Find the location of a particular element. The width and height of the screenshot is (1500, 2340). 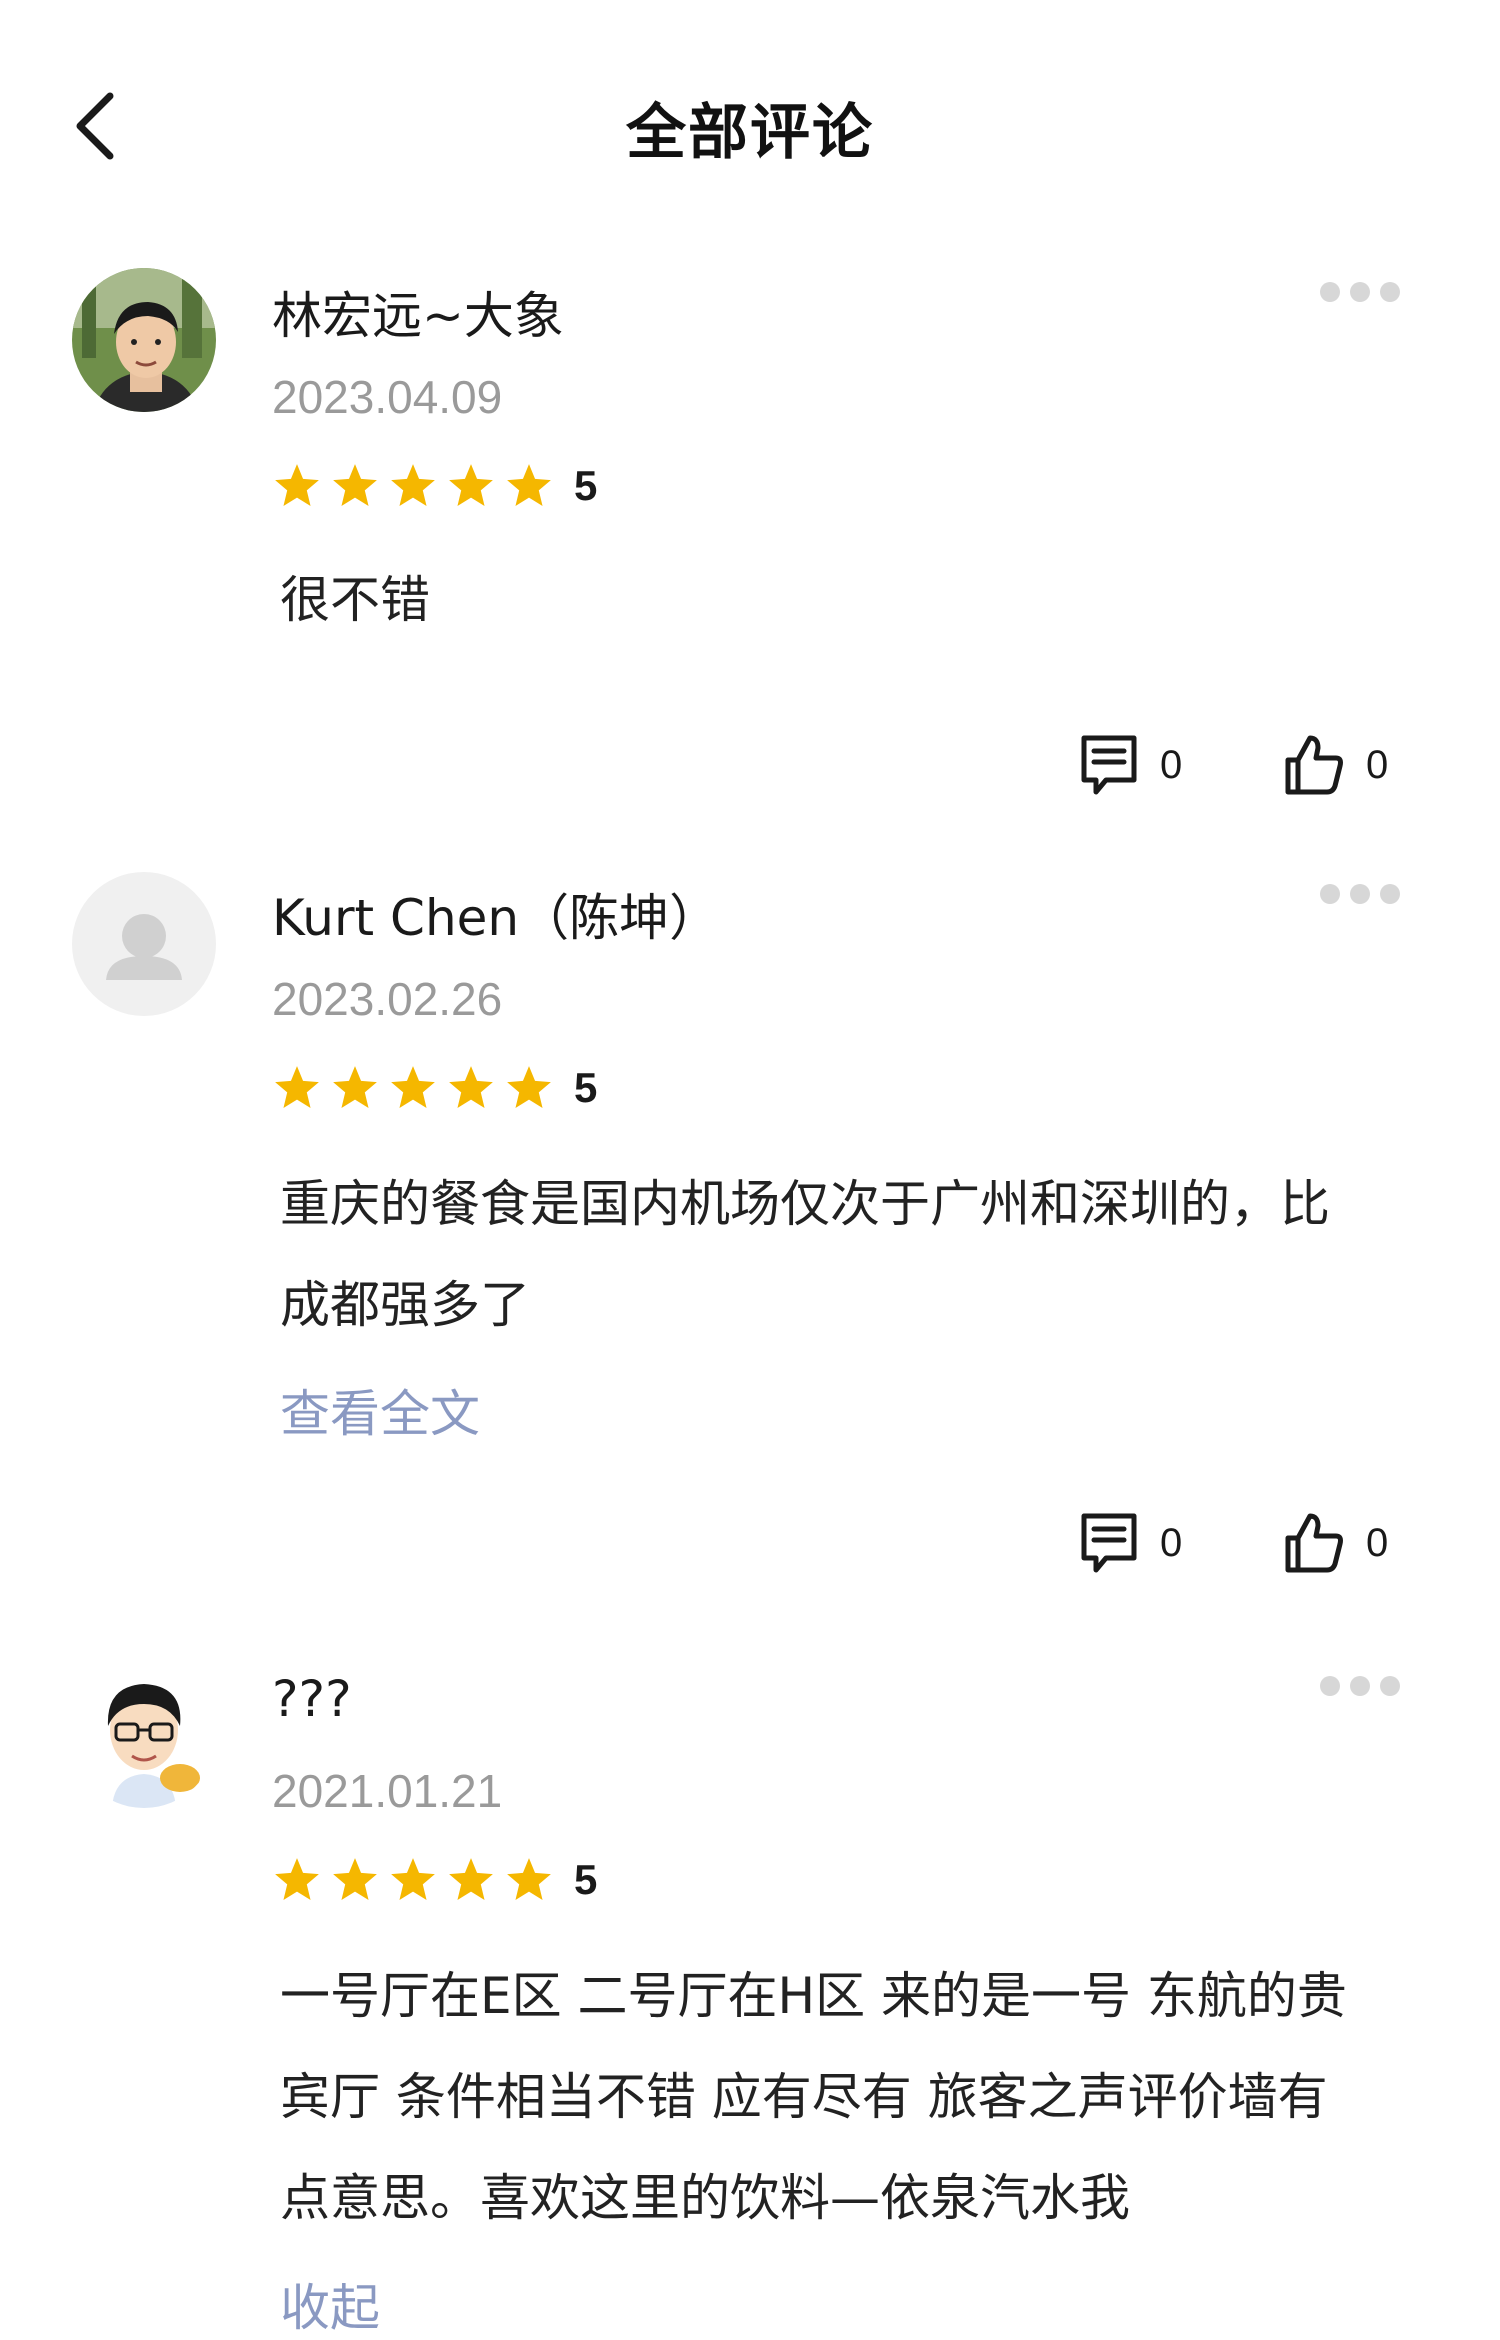

comment-date: 2023.04.09 is located at coordinates (387, 397).